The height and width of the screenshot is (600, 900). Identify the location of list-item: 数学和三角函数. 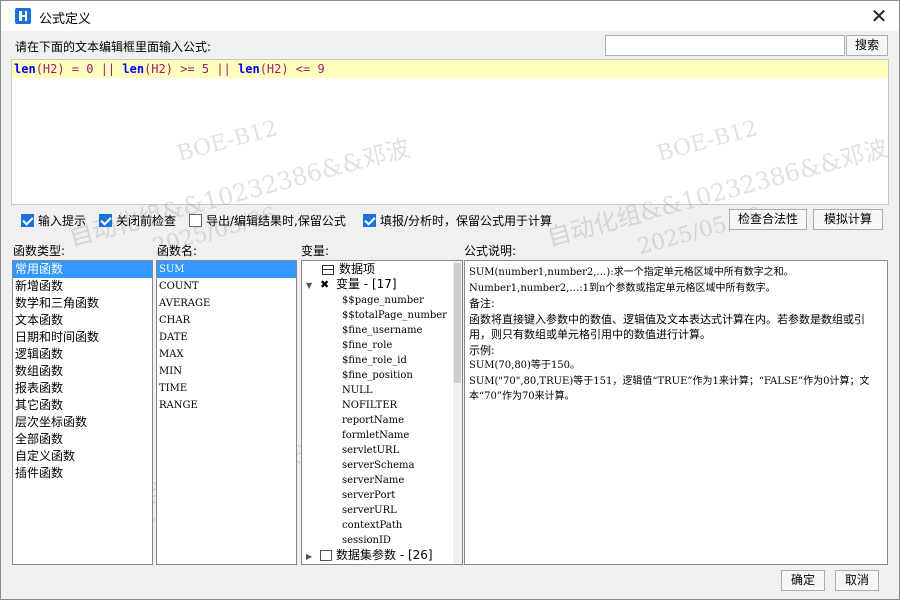
(82, 303).